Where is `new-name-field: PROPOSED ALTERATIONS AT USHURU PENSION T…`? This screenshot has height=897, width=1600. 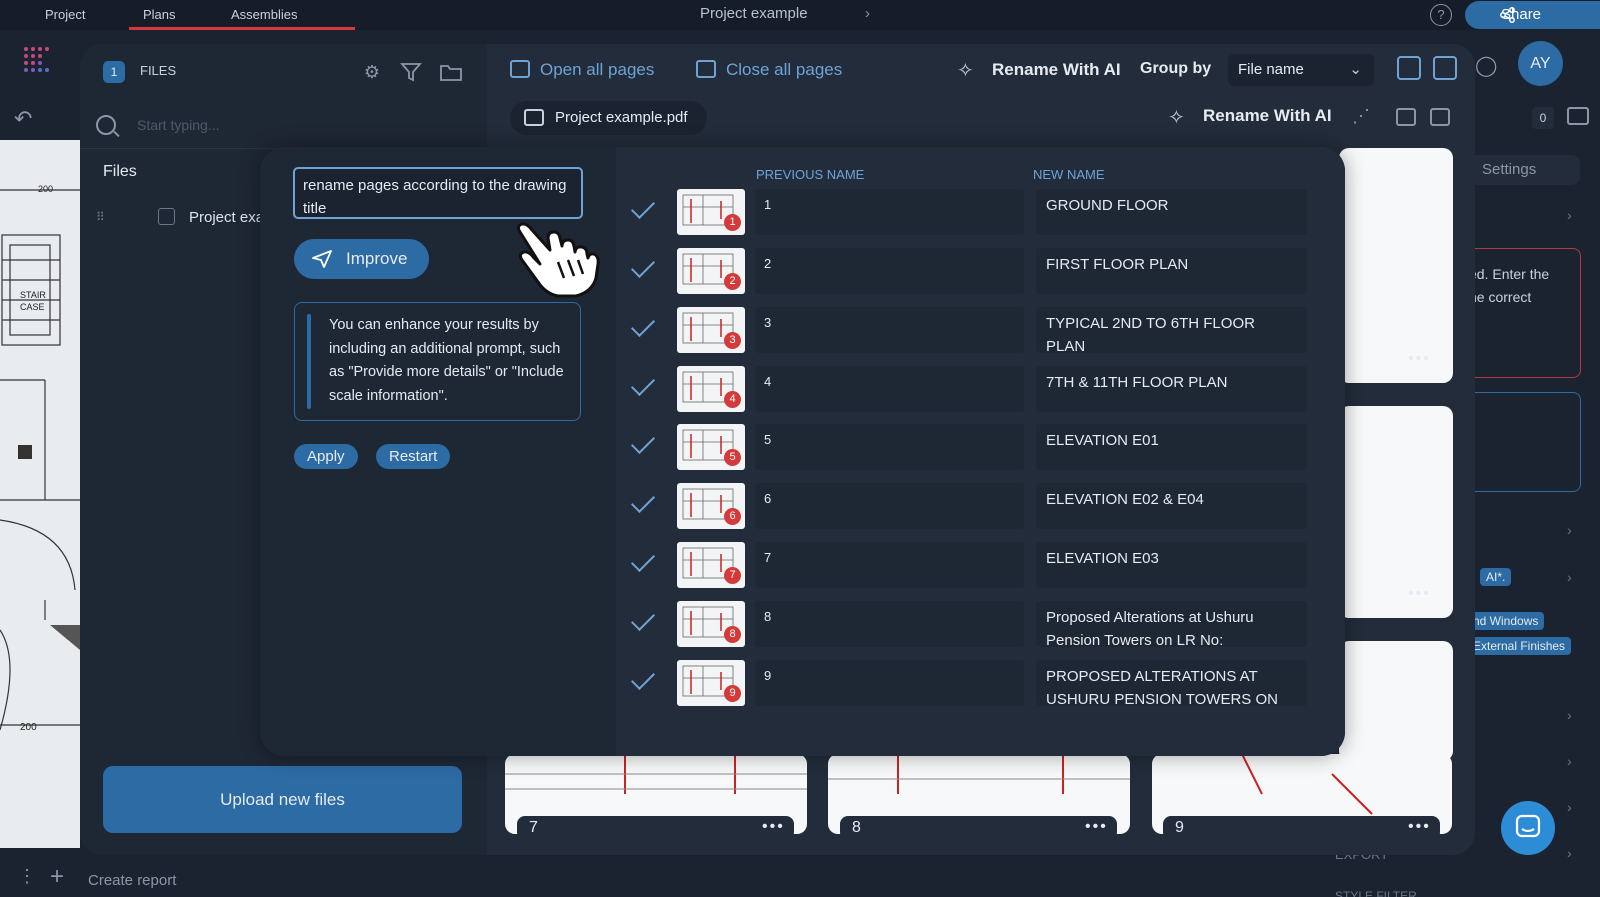
new-name-field: PROPOSED ALTERATIONS AT USHURU PENSION T… is located at coordinates (1171, 683).